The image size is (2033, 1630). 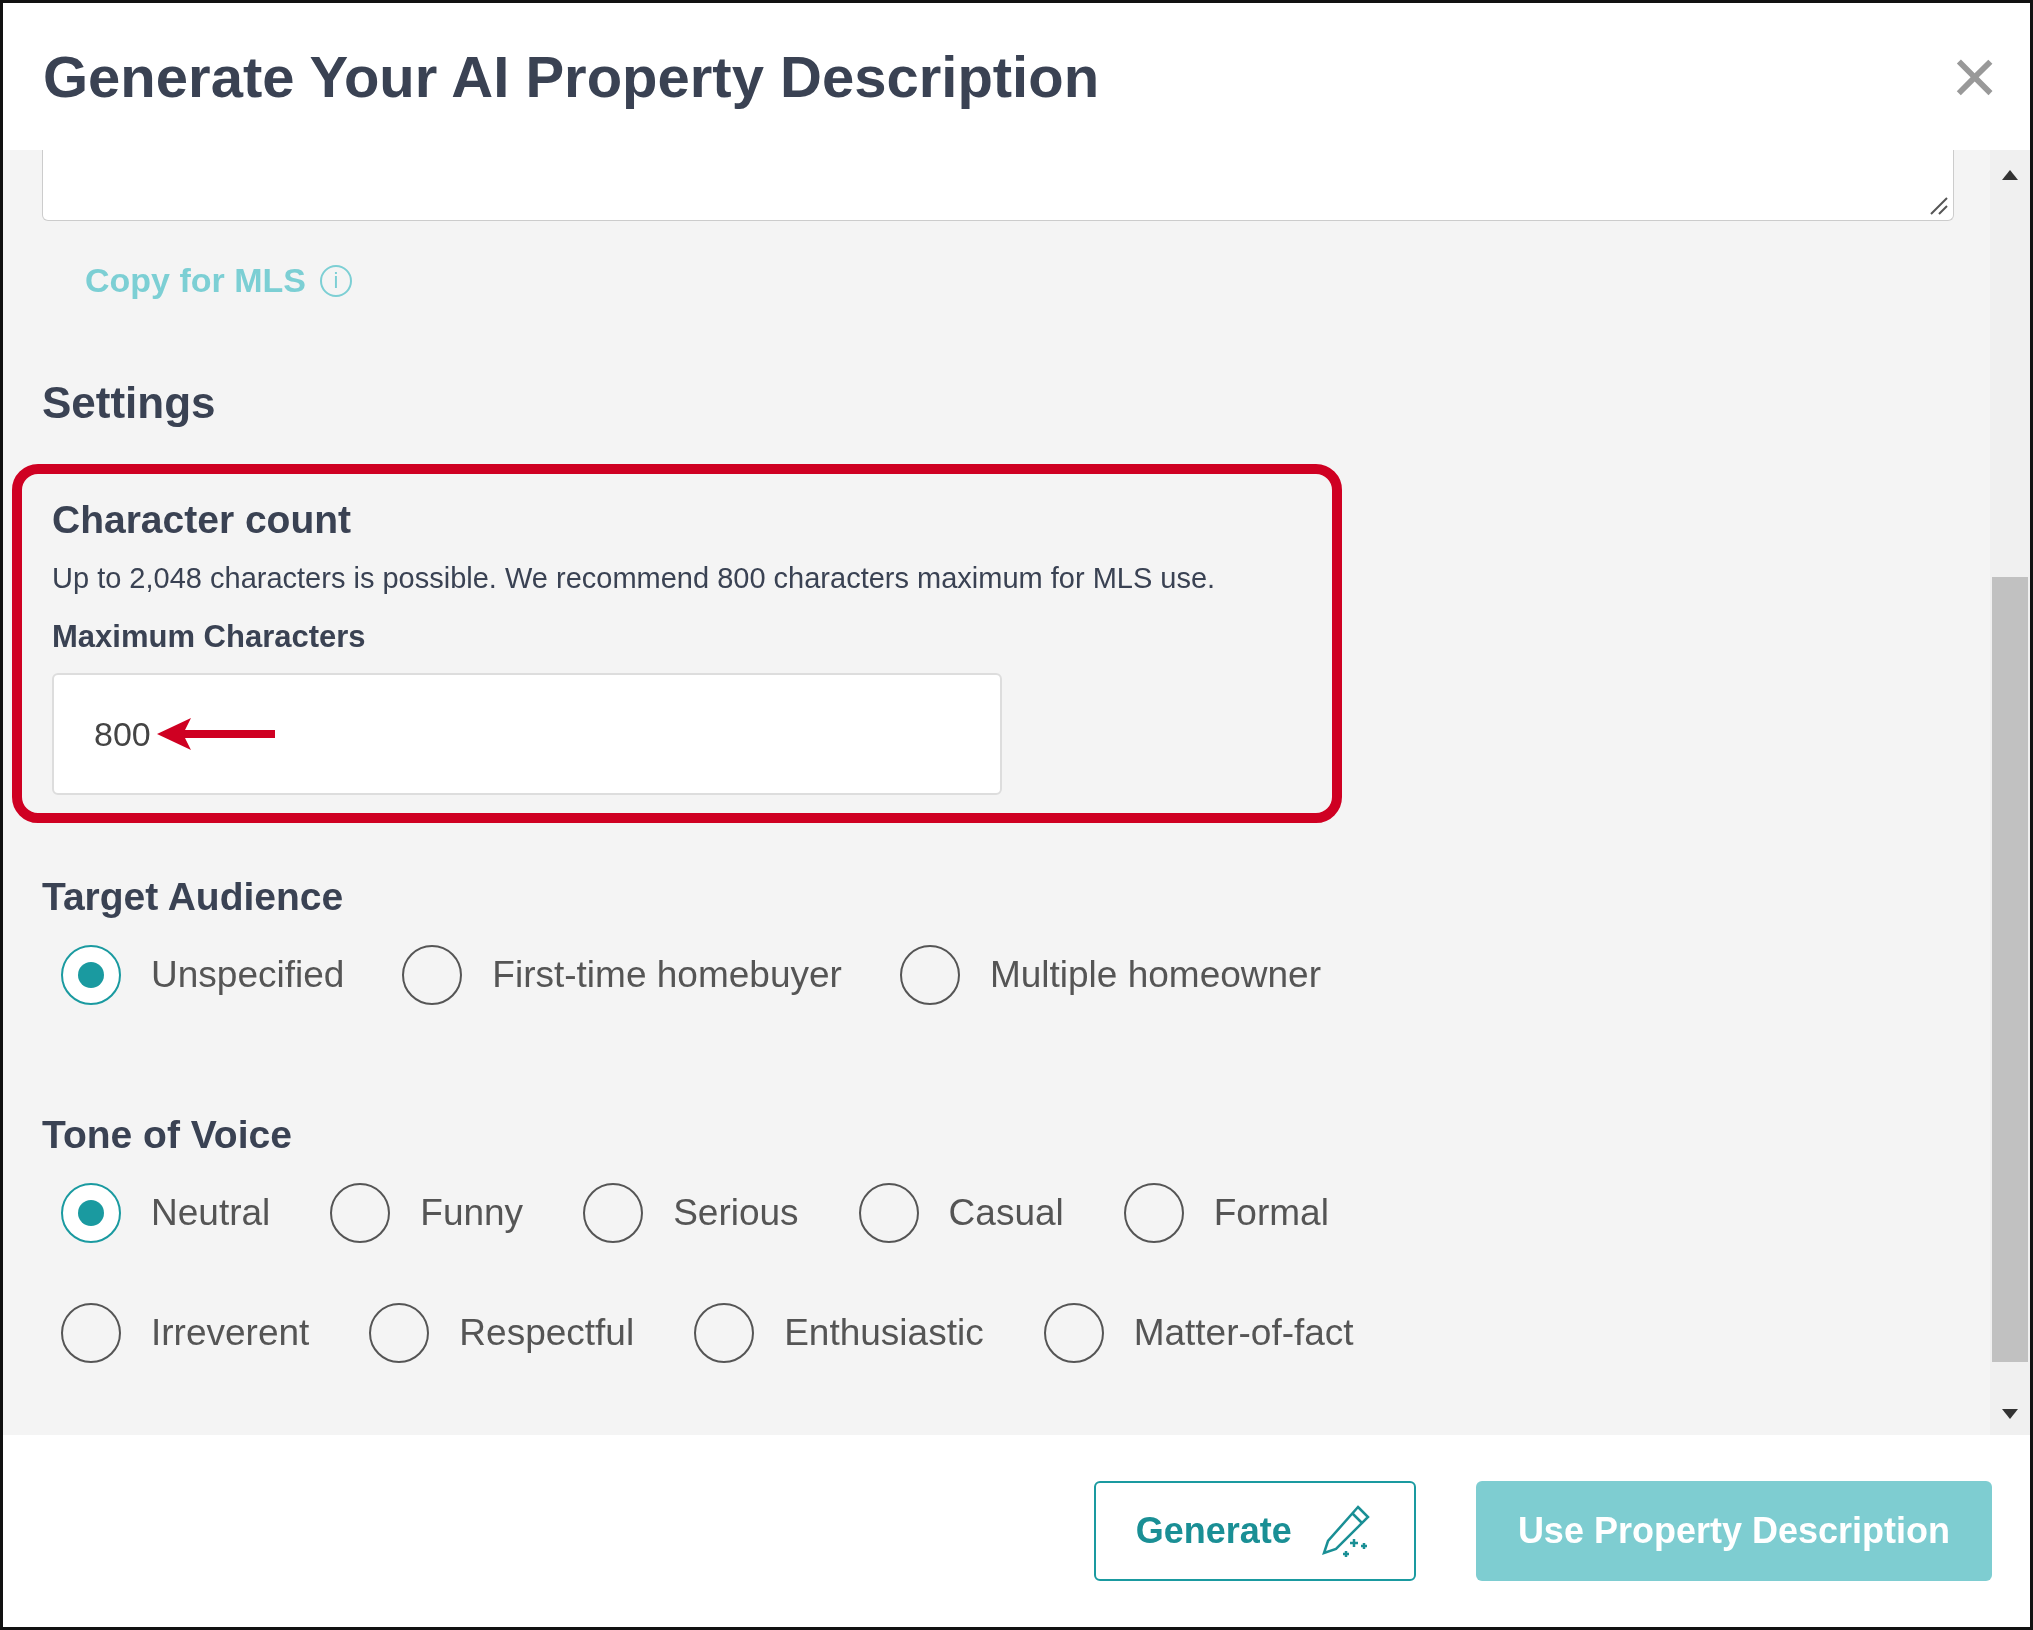 I want to click on target-audience-heading: Target Audience, so click(x=193, y=897).